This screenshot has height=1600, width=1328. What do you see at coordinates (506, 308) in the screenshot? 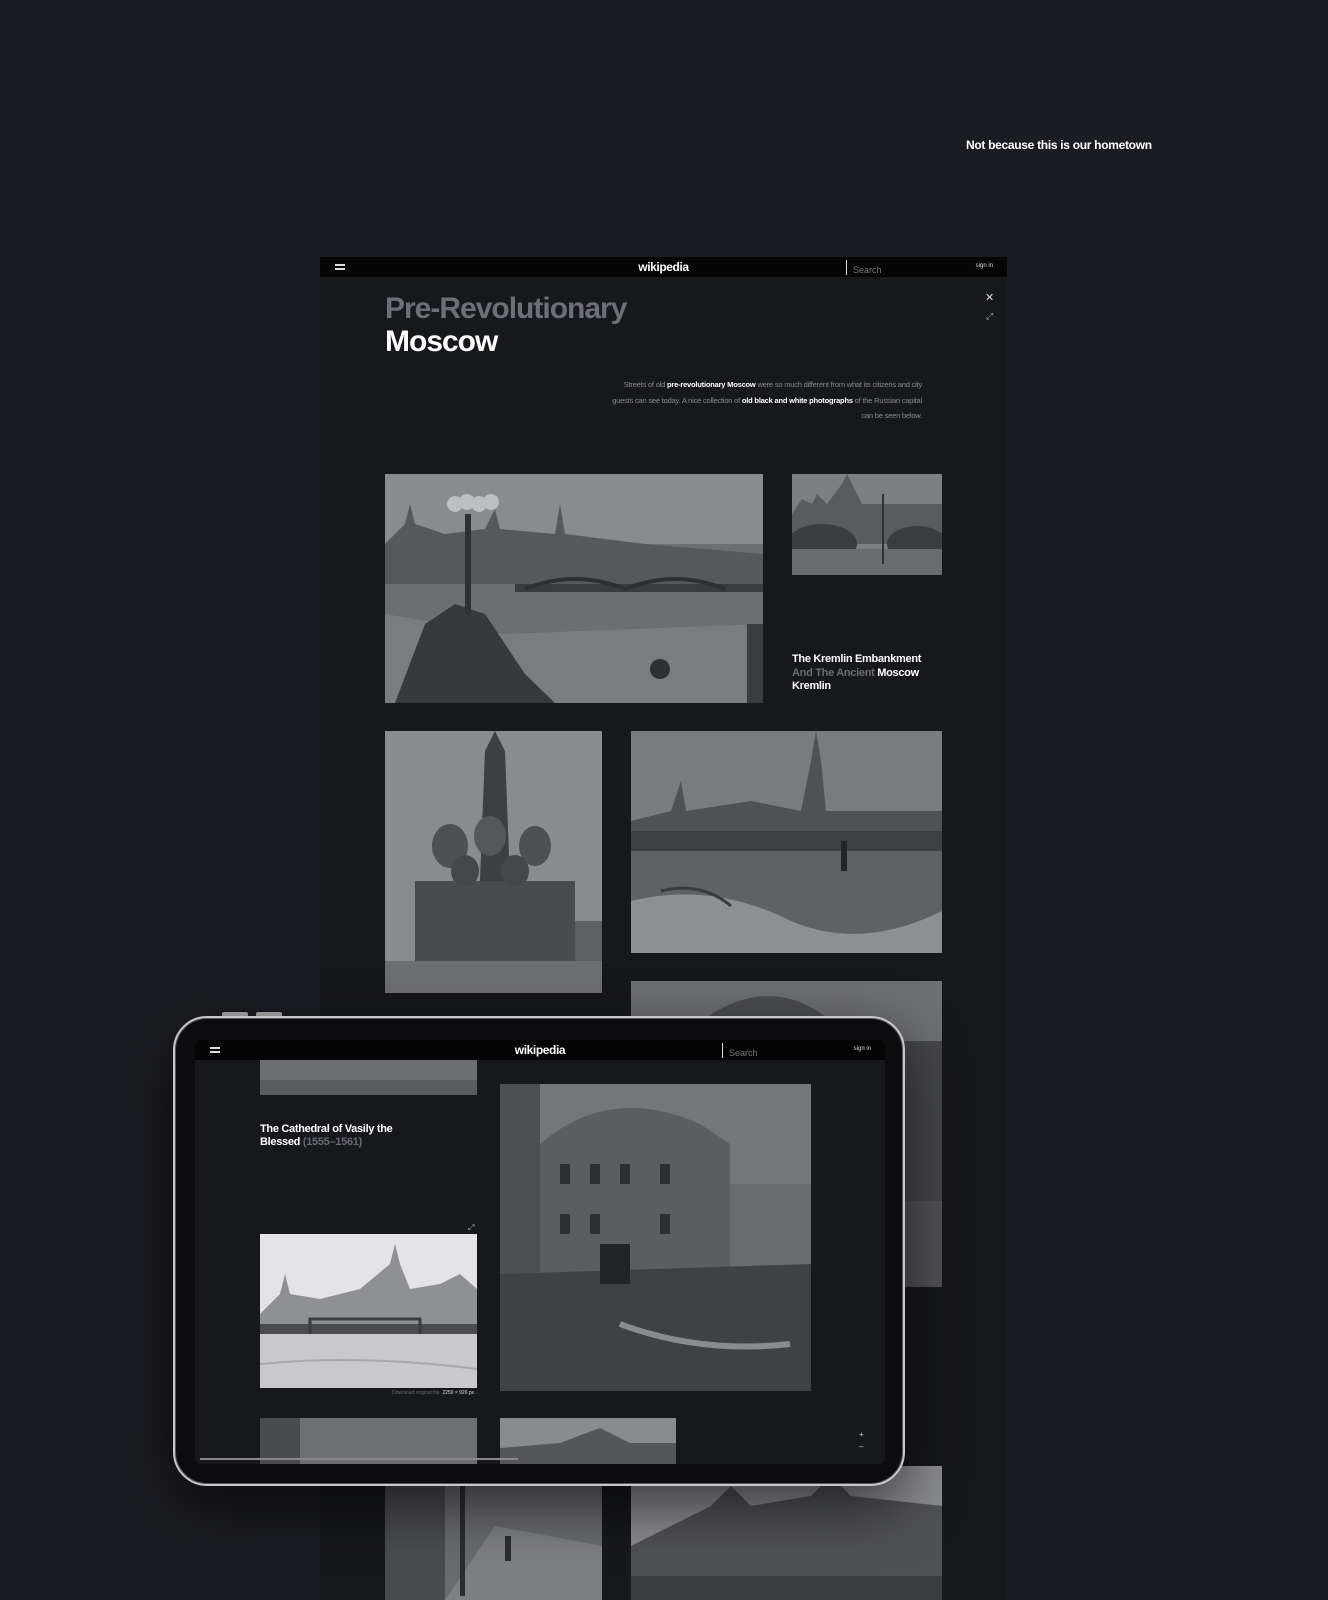
I see `page-title-line1: Pre-Revolutionary` at bounding box center [506, 308].